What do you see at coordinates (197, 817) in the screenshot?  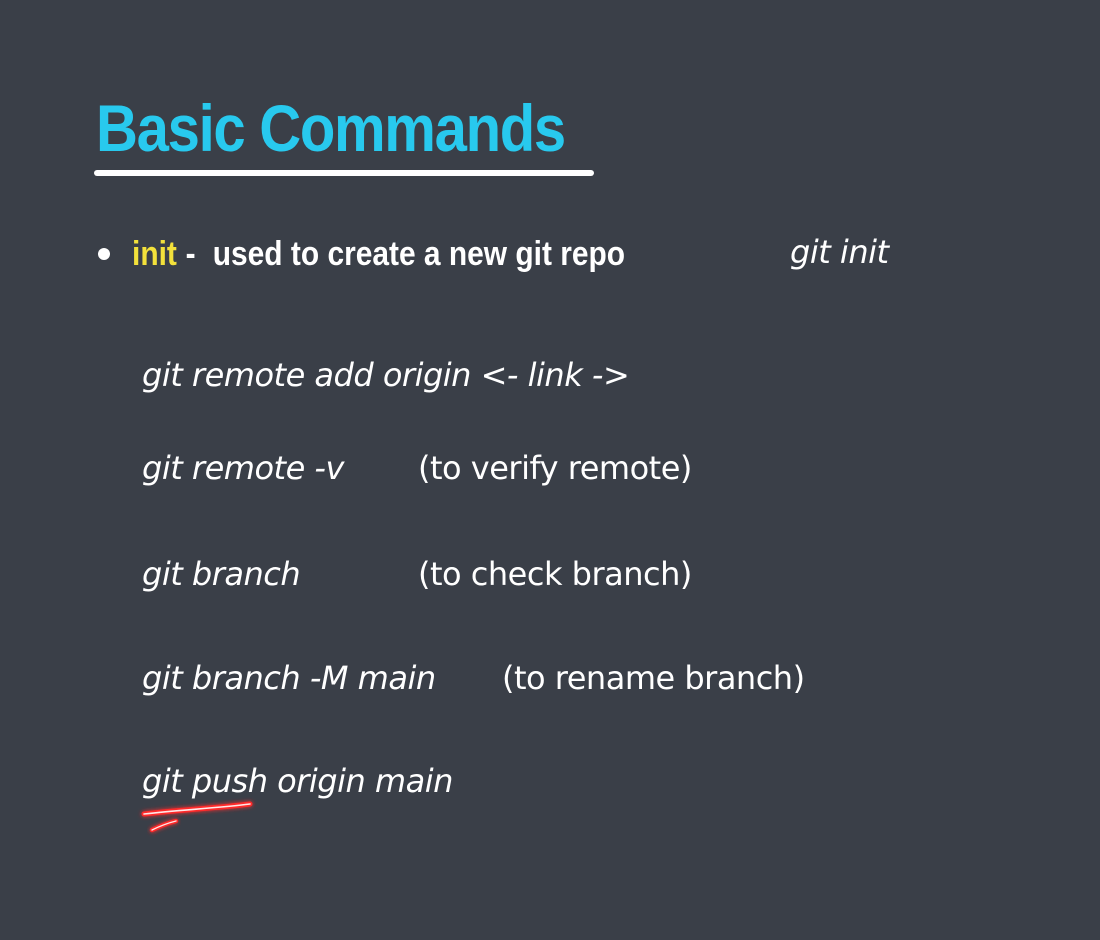 I see `red-underline-annotation` at bounding box center [197, 817].